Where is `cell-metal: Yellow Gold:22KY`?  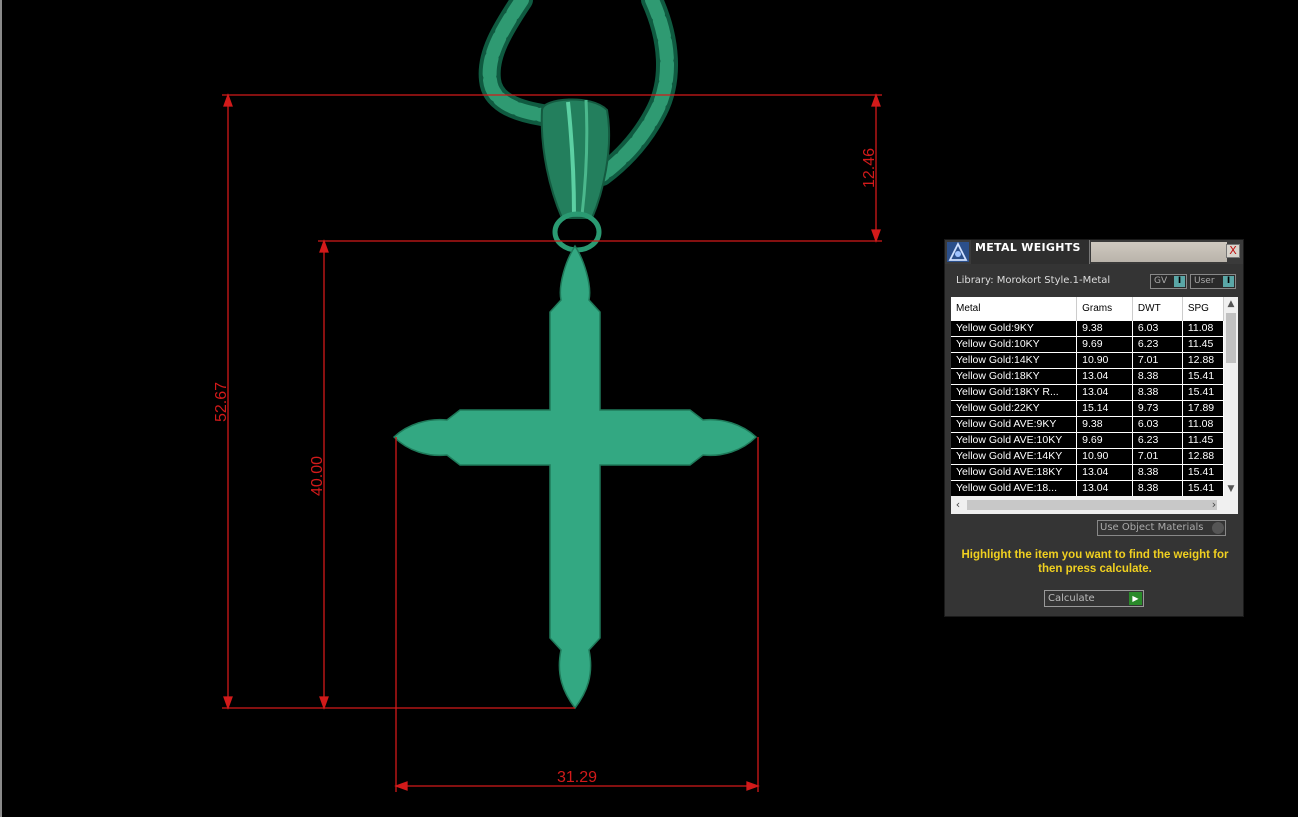
cell-metal: Yellow Gold:22KY is located at coordinates (1014, 409).